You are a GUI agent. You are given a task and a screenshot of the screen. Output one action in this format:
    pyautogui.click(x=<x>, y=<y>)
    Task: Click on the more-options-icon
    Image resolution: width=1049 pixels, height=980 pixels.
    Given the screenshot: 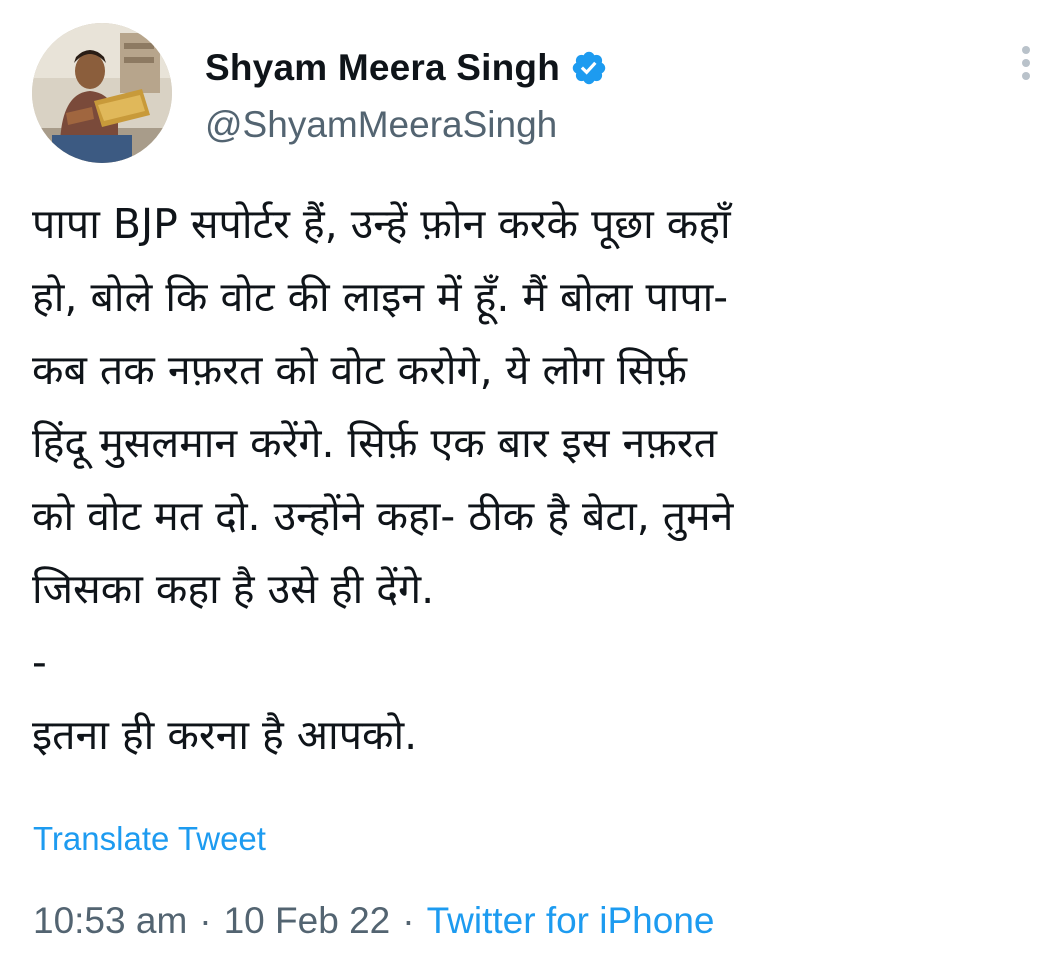 What is the action you would take?
    pyautogui.click(x=1026, y=66)
    